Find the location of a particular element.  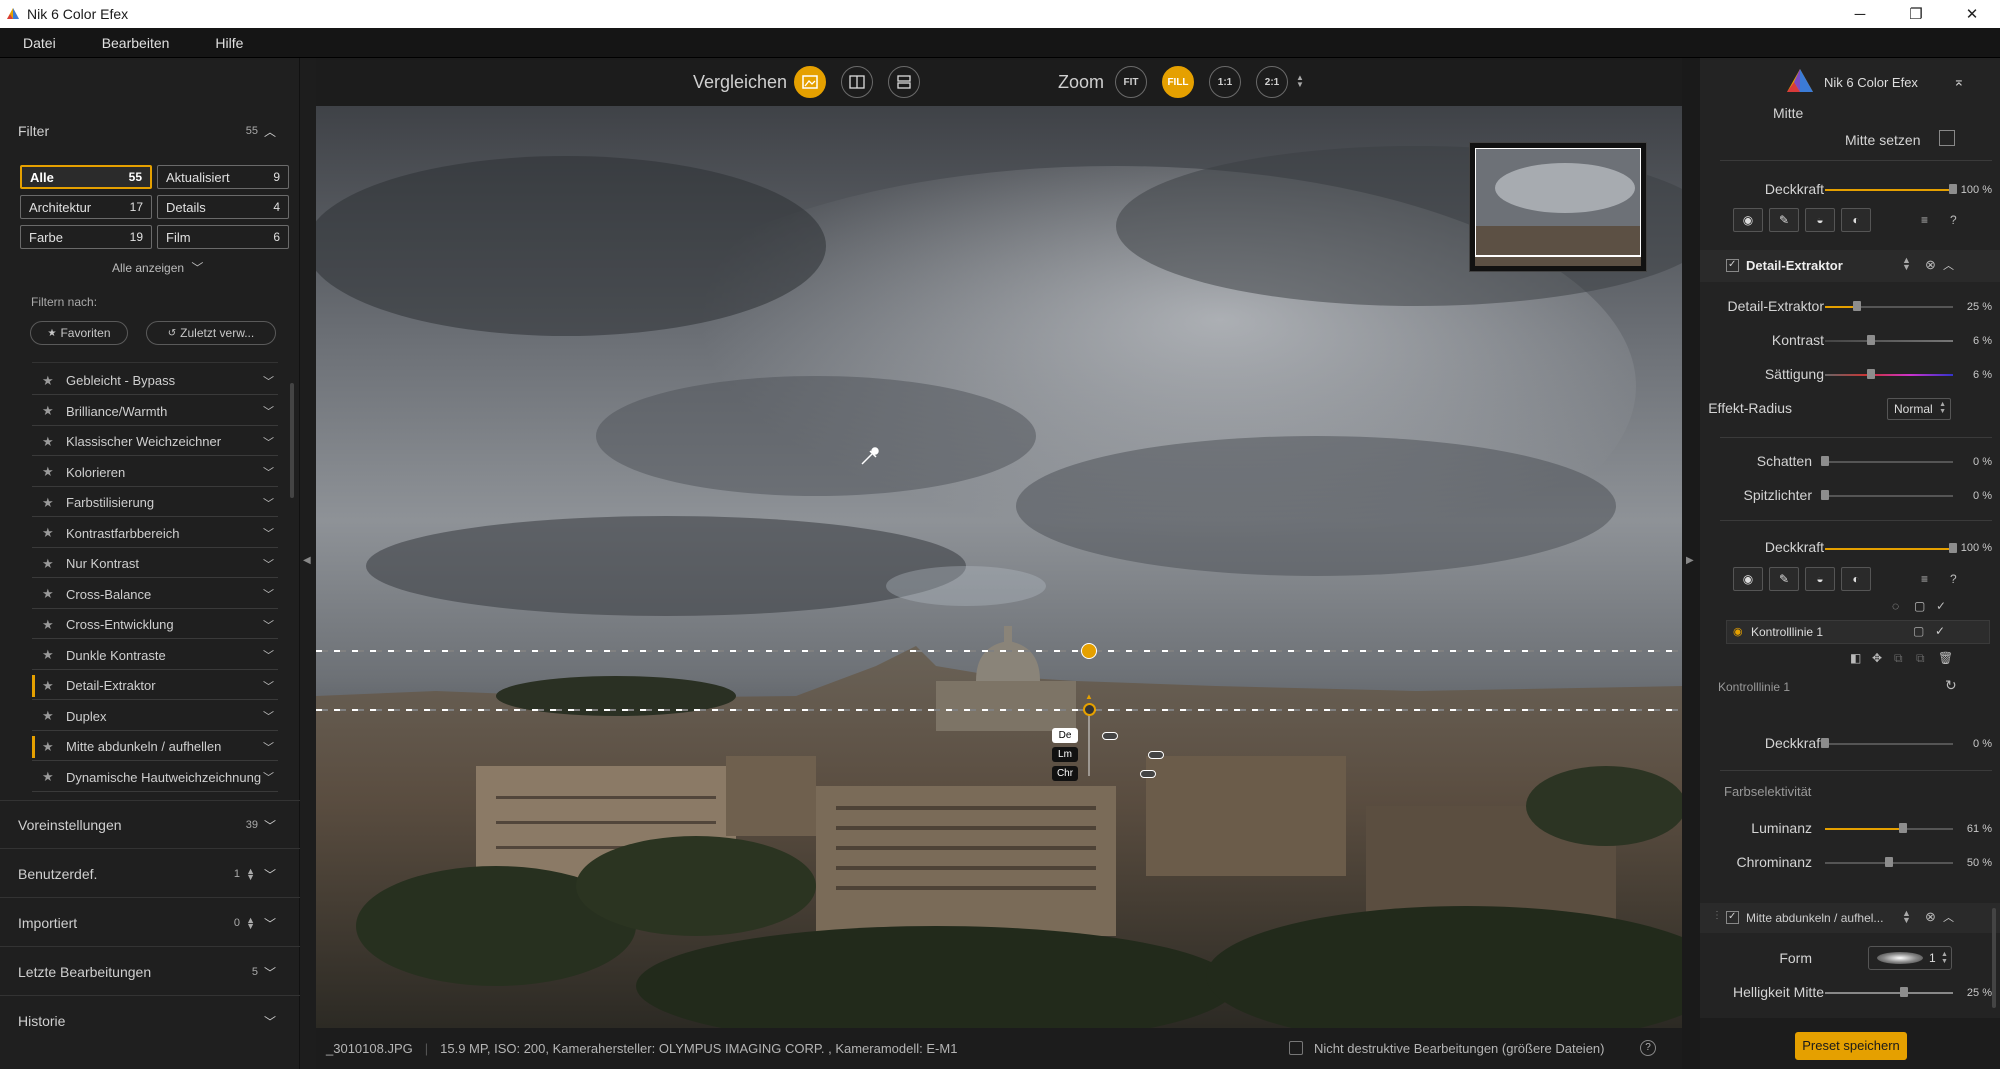

compare-split-view-button is located at coordinates (857, 82).